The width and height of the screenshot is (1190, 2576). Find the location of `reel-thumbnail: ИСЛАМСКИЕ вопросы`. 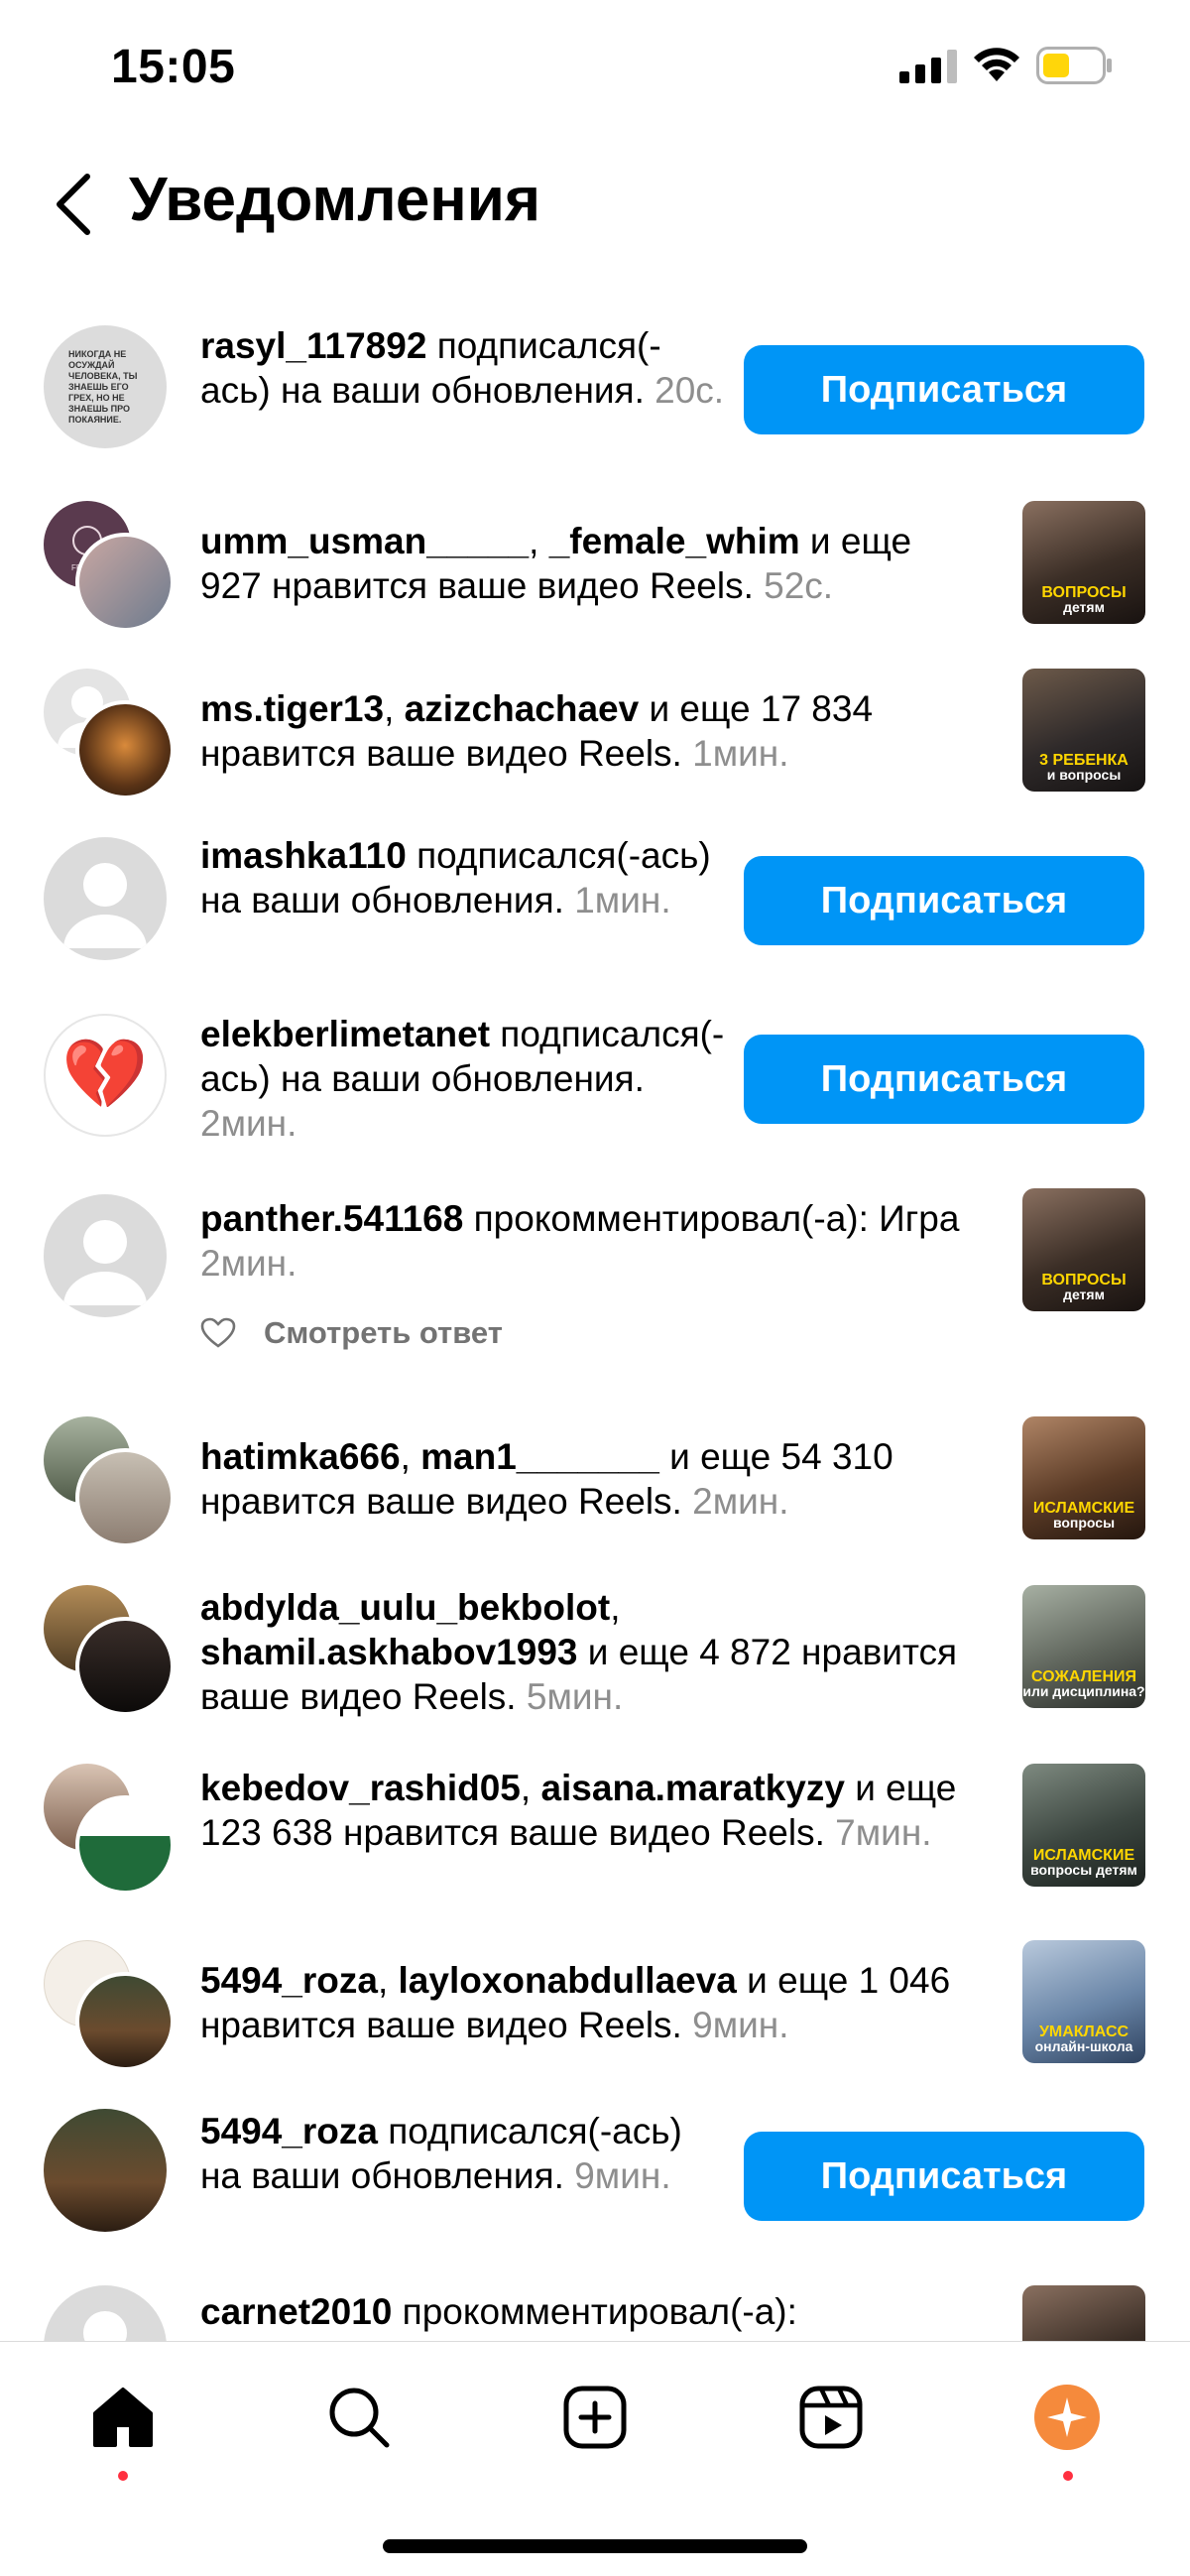

reel-thumbnail: ИСЛАМСКИЕ вопросы is located at coordinates (1083, 1477).